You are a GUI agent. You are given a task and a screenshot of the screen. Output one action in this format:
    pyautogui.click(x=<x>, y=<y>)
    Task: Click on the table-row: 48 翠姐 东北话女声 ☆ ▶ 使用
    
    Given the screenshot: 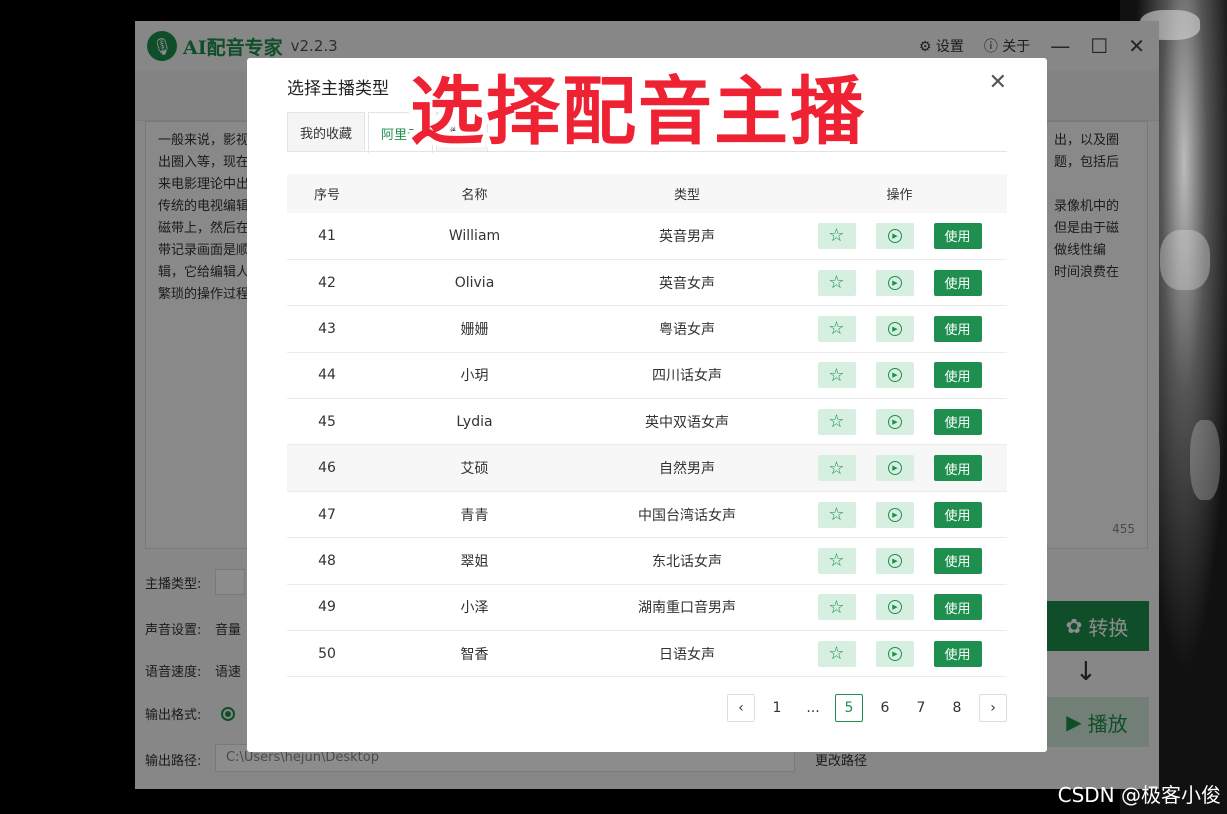 What is the action you would take?
    pyautogui.click(x=647, y=561)
    